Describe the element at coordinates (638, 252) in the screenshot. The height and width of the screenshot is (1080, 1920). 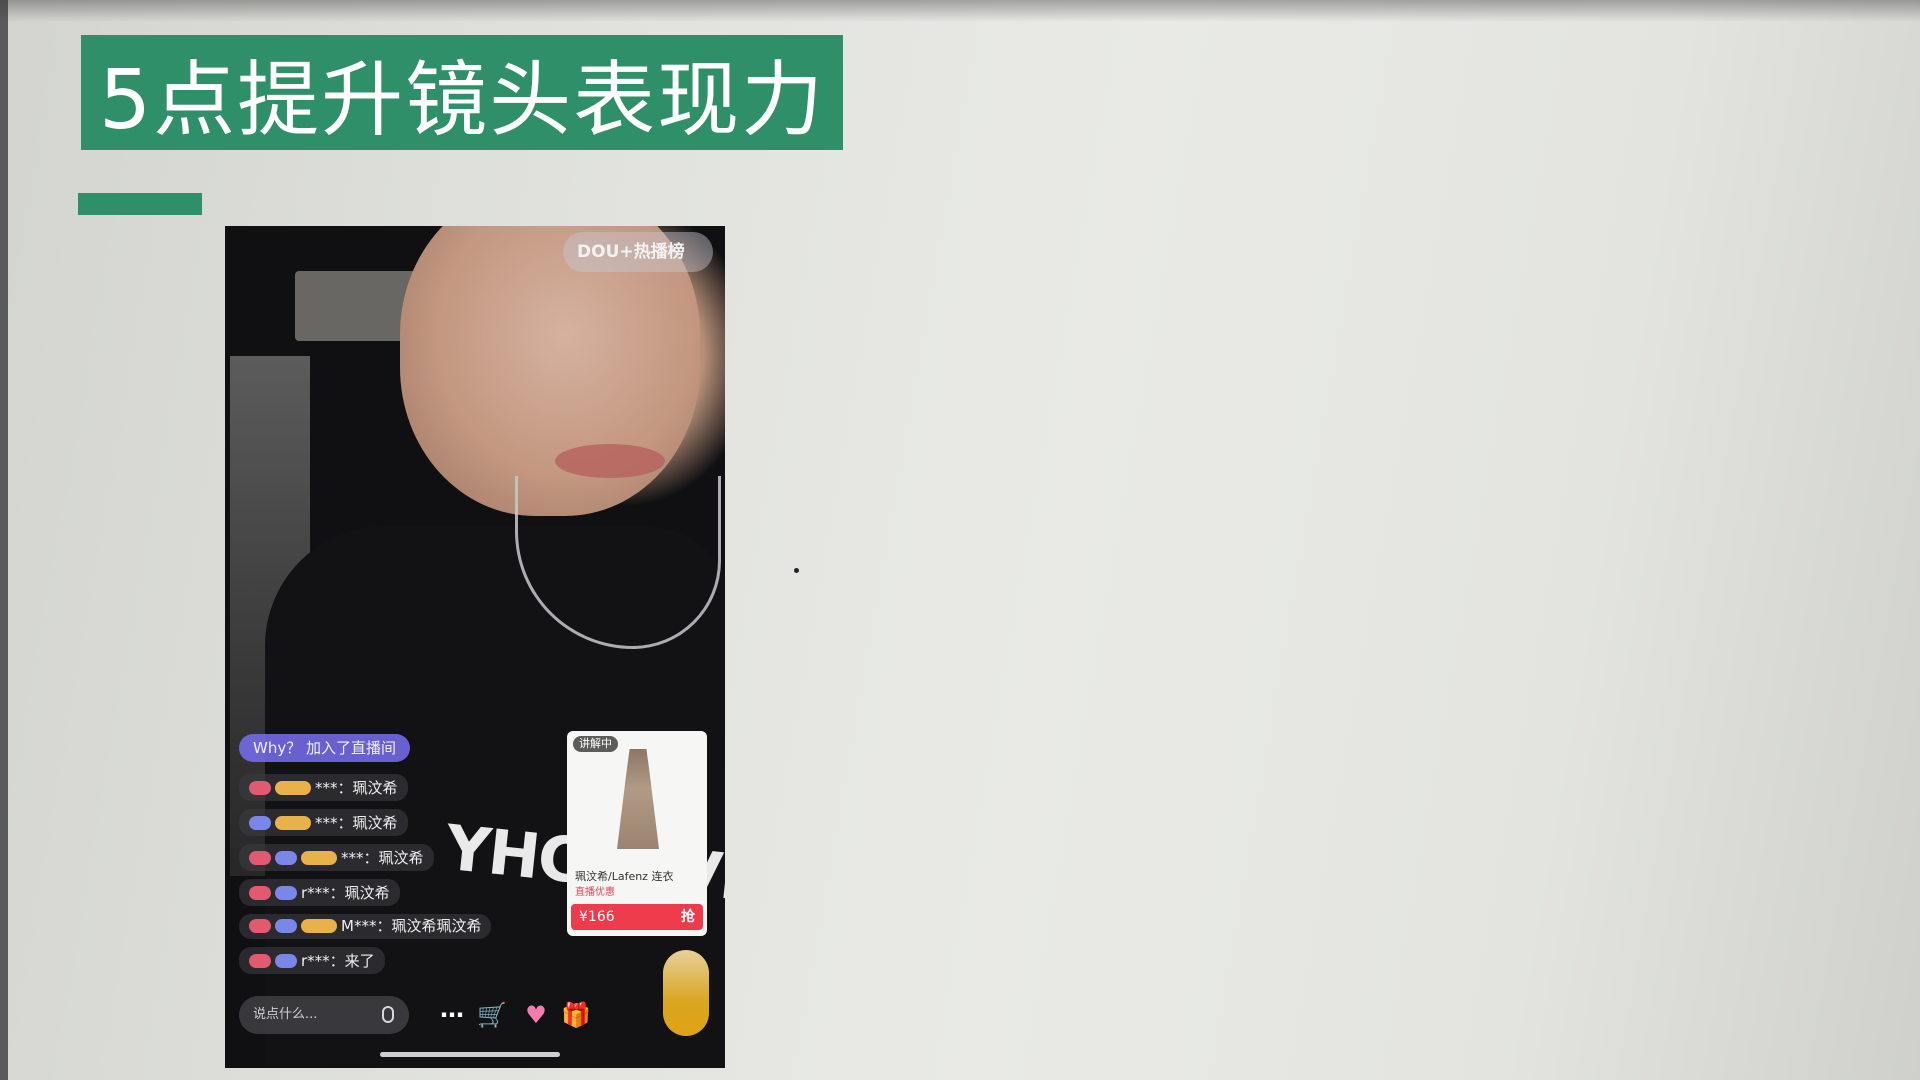
I see `dou-rank-badge: DOU+热播榜` at that location.